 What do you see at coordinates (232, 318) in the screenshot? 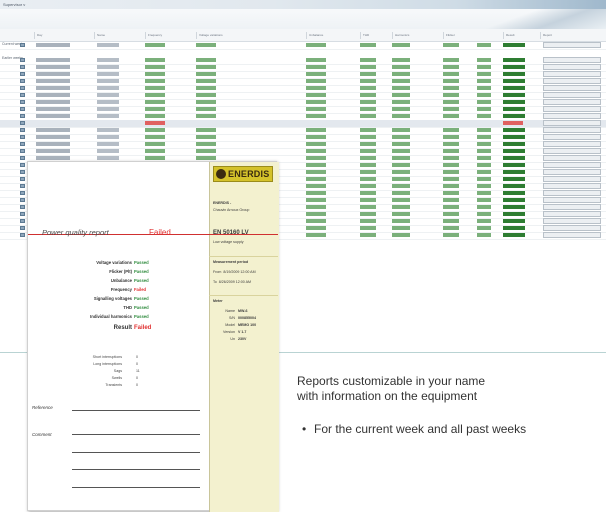
I see `meter-label: S/N` at bounding box center [232, 318].